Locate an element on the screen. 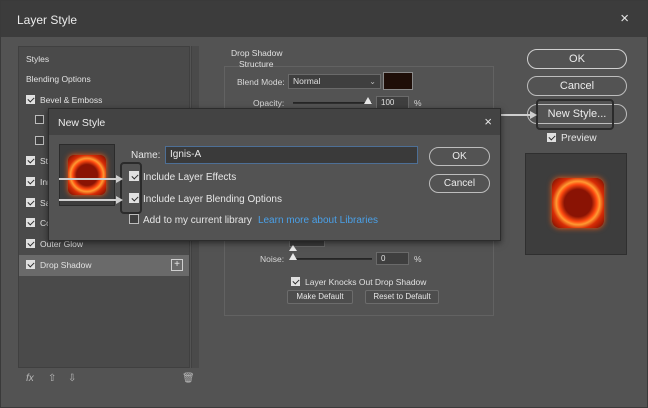  style-name-input: Ignis-A is located at coordinates (291, 155).